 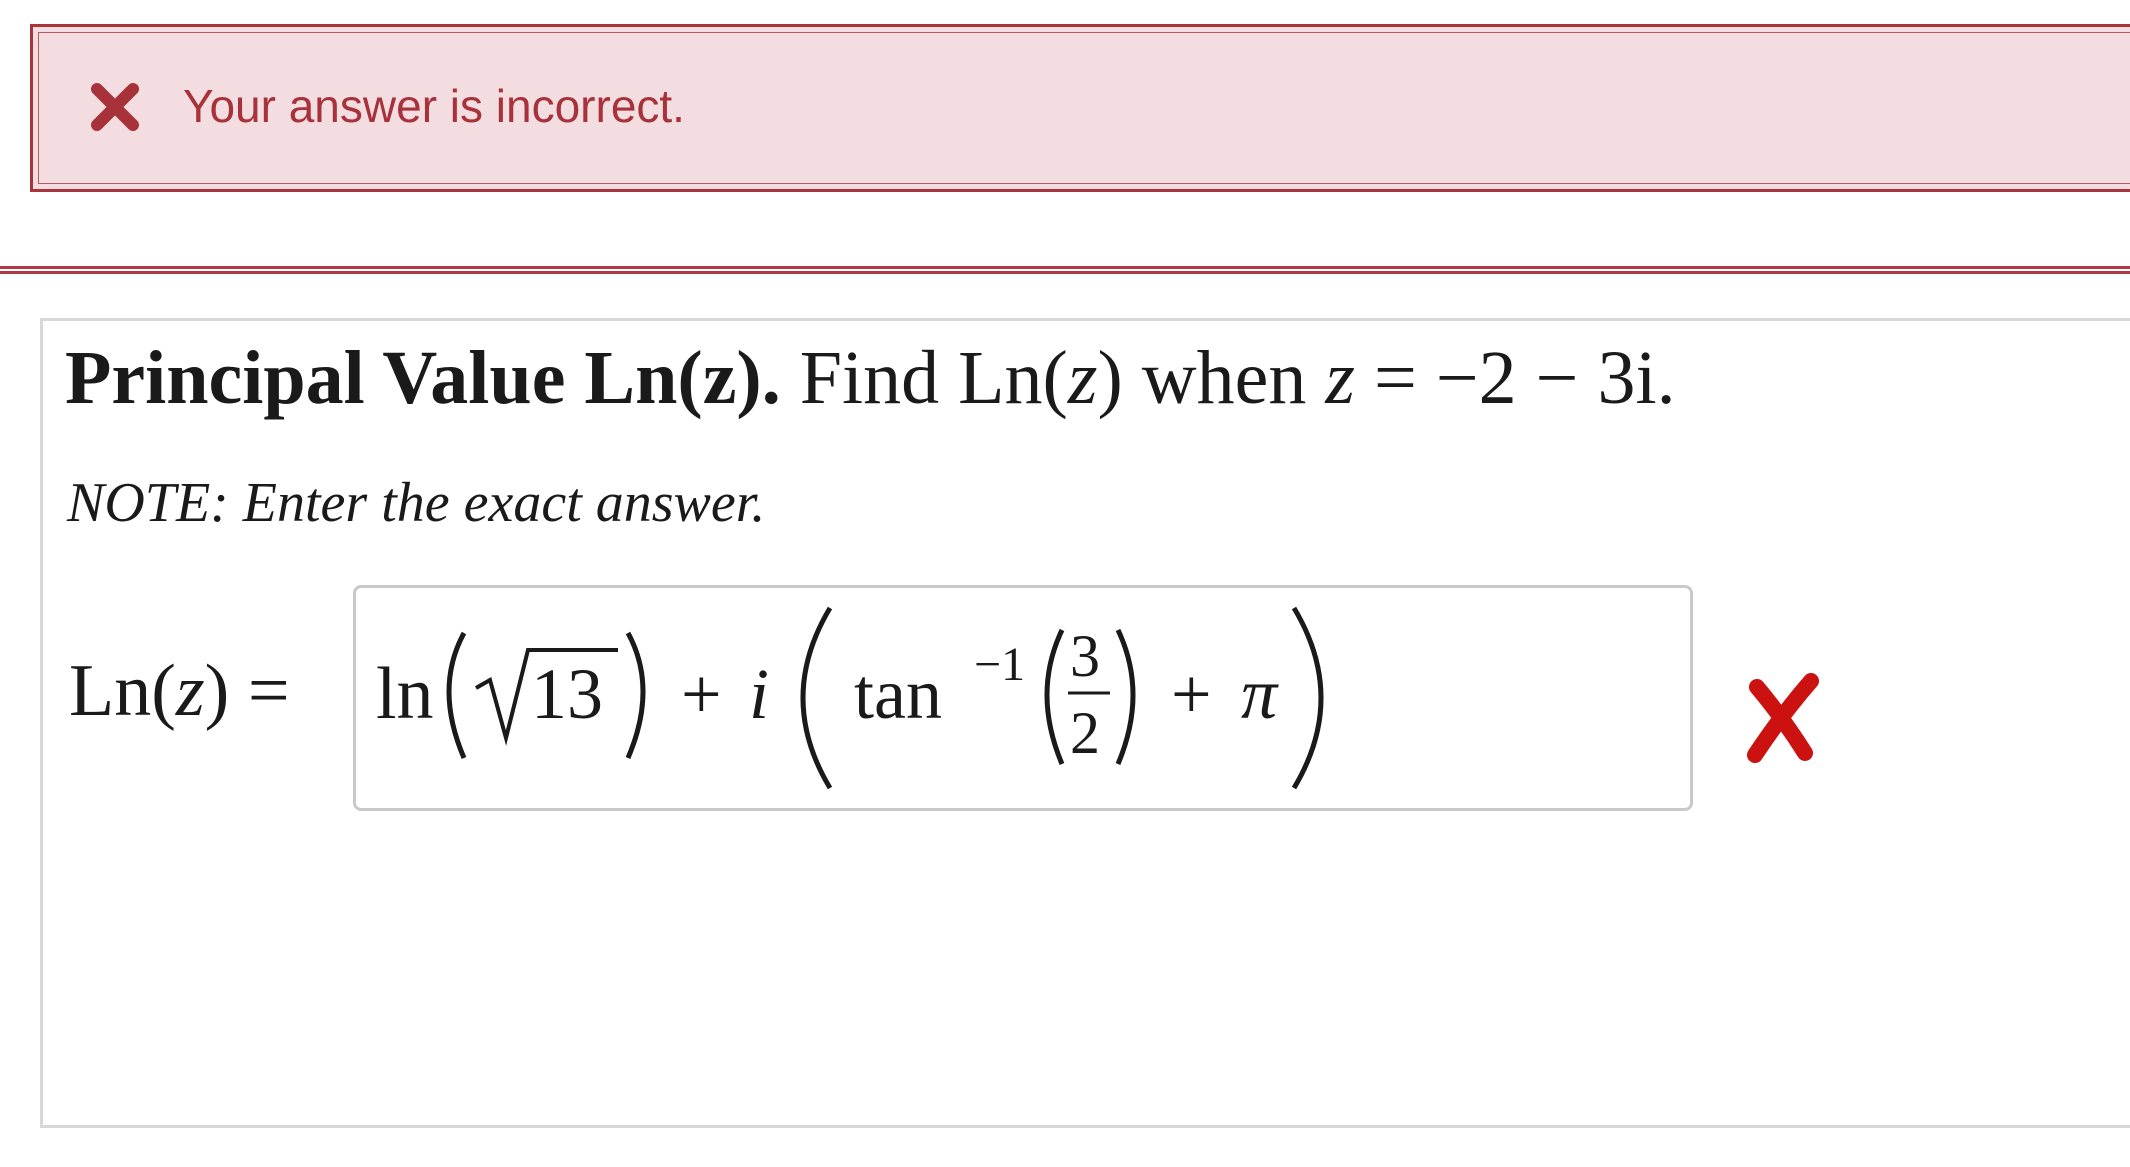 What do you see at coordinates (1211, 378) in the screenshot?
I see `question-title-mid: ) when` at bounding box center [1211, 378].